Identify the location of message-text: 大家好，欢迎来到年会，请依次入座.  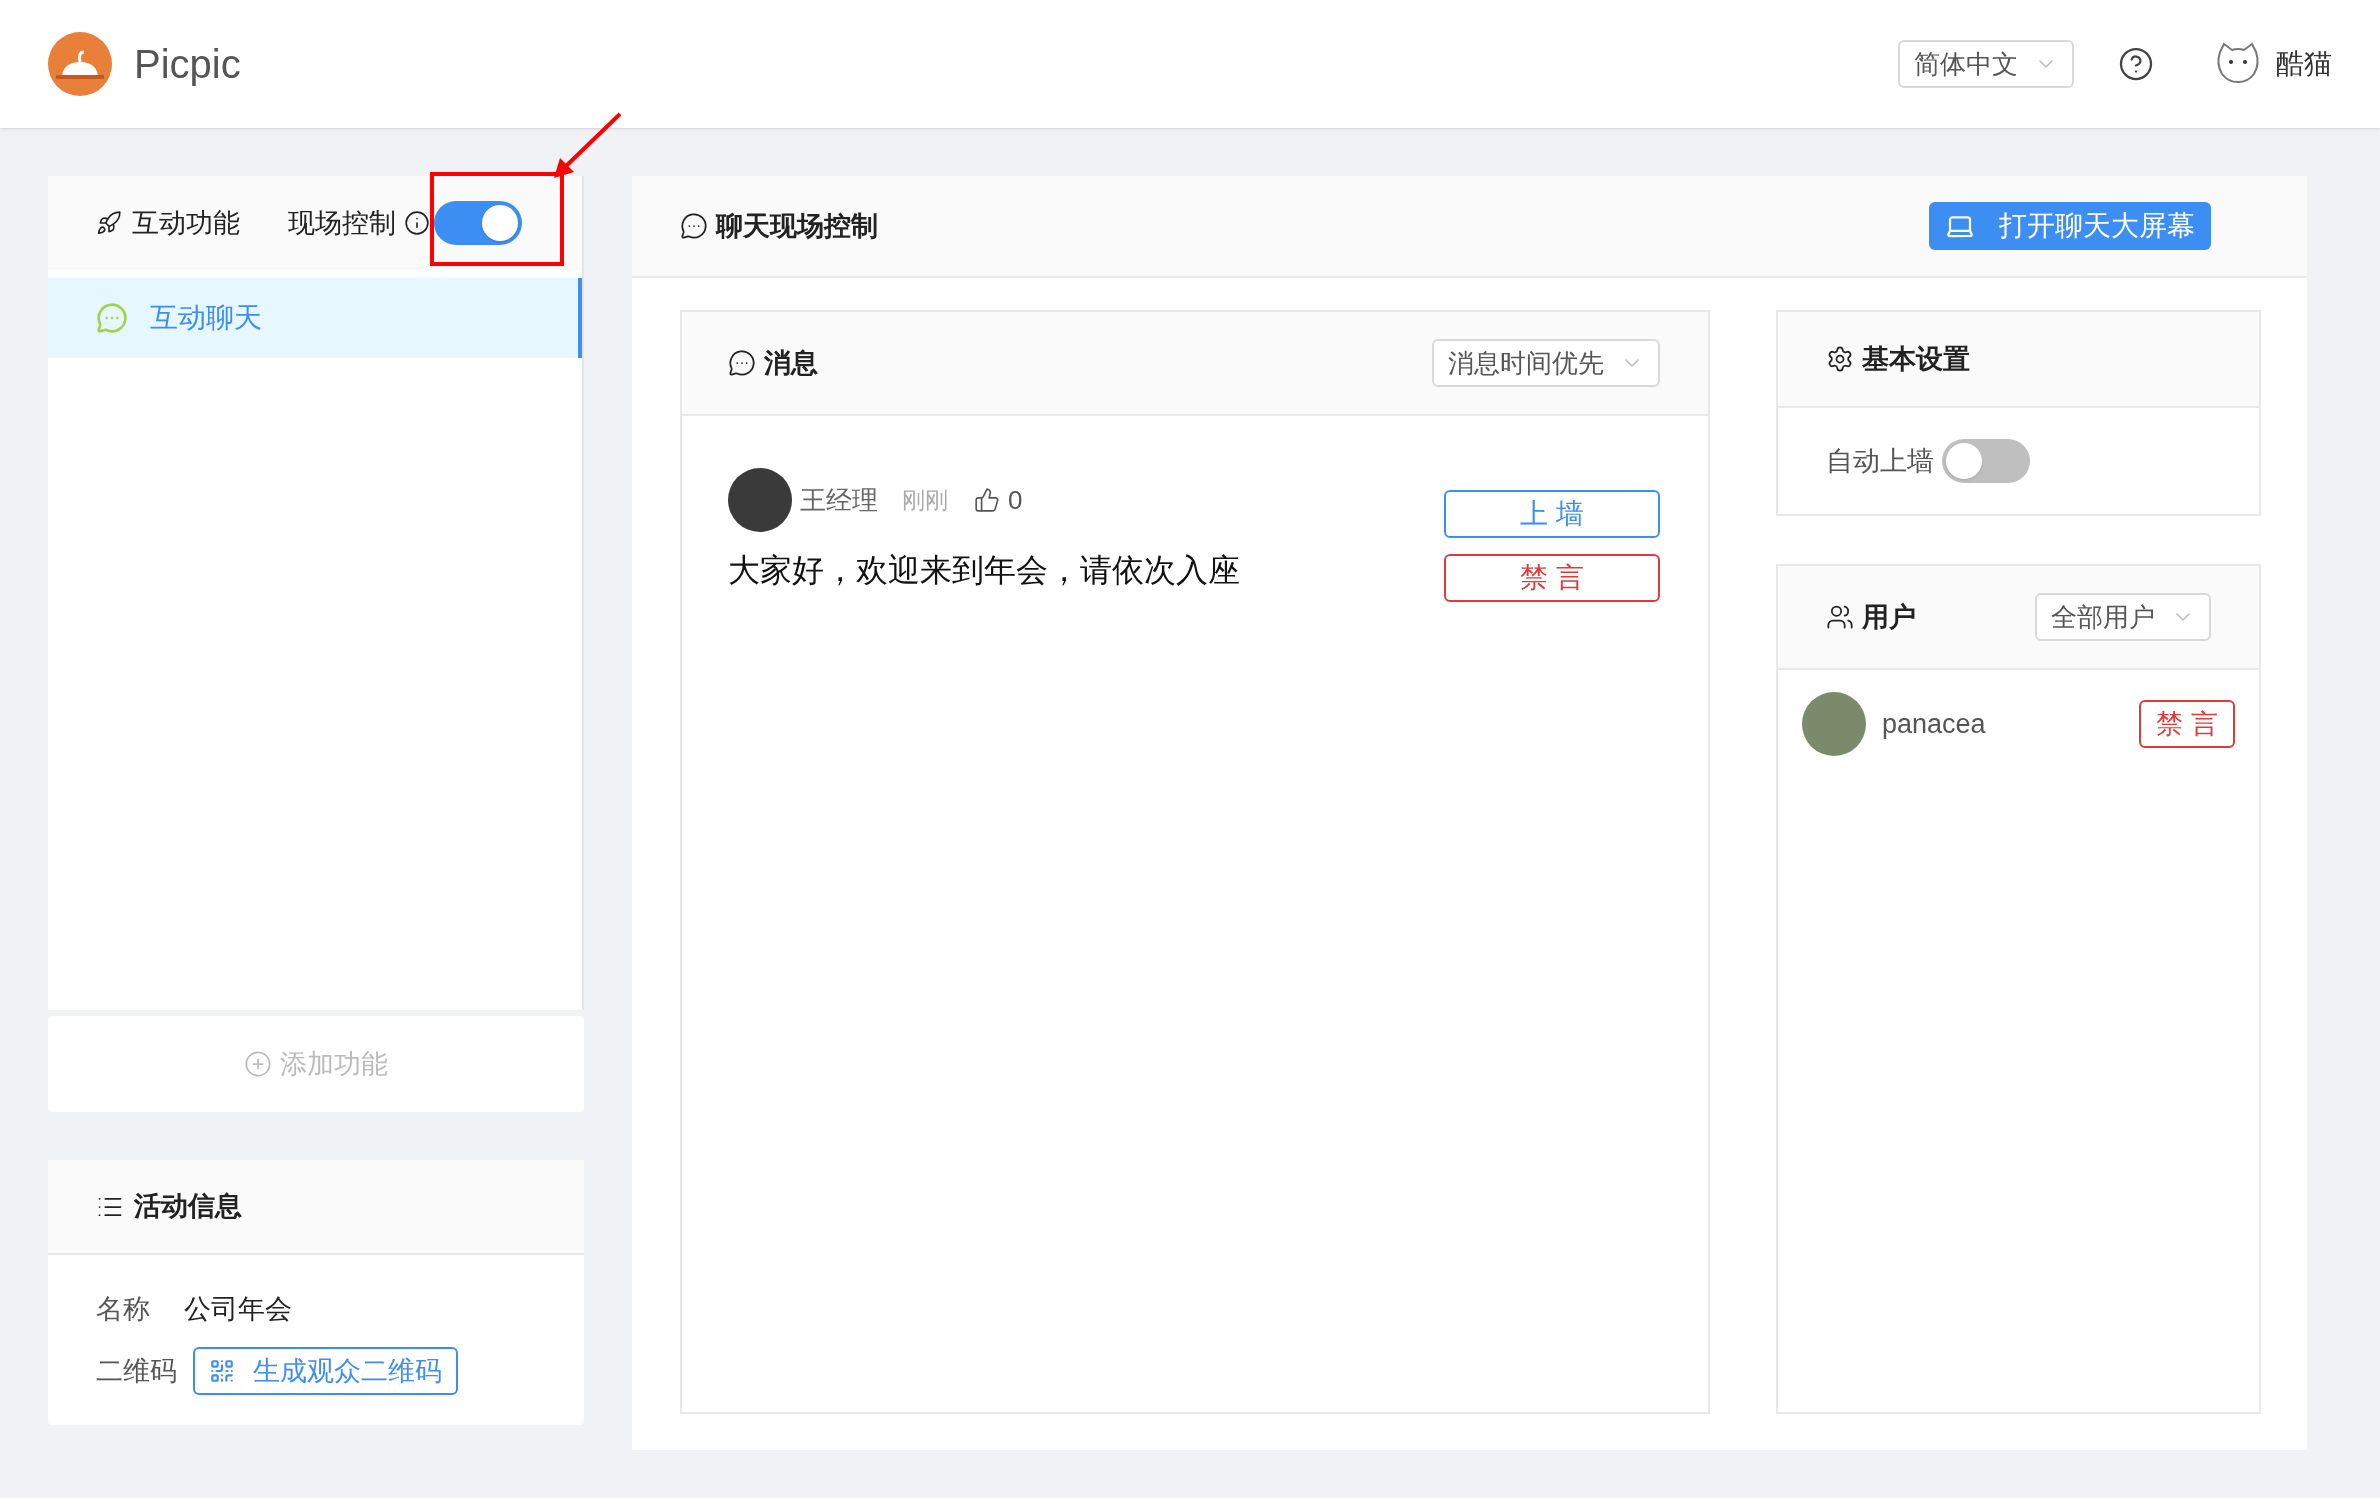
(984, 570).